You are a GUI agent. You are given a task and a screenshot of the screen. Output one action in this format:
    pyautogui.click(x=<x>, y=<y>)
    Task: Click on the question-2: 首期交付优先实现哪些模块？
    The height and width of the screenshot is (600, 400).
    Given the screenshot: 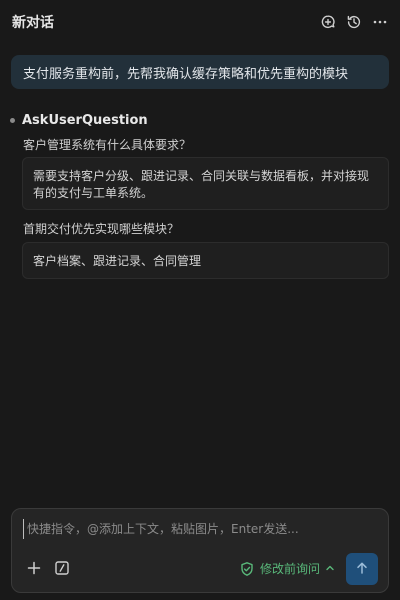 What is the action you would take?
    pyautogui.click(x=101, y=229)
    